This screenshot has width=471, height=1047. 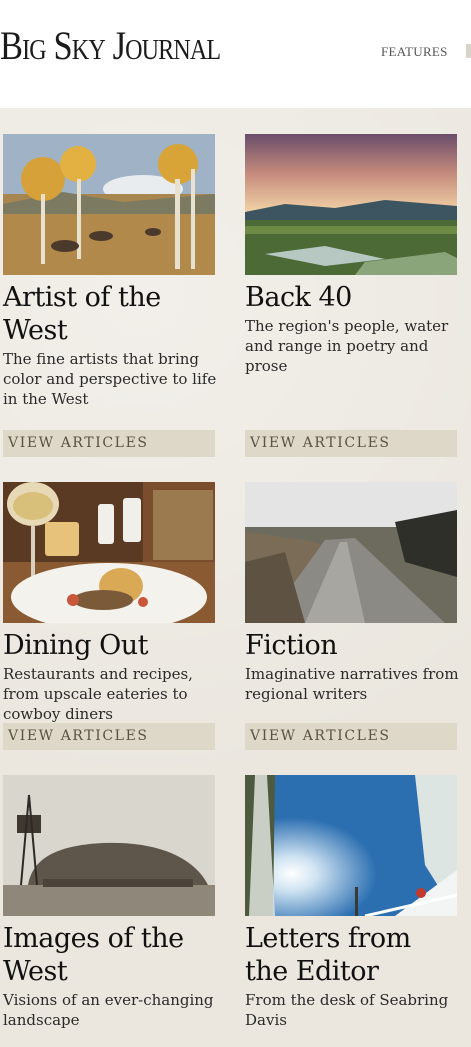 What do you see at coordinates (109, 443) in the screenshot?
I see `view-articles-button-artist-of-the-west: VIEW ARTICLES` at bounding box center [109, 443].